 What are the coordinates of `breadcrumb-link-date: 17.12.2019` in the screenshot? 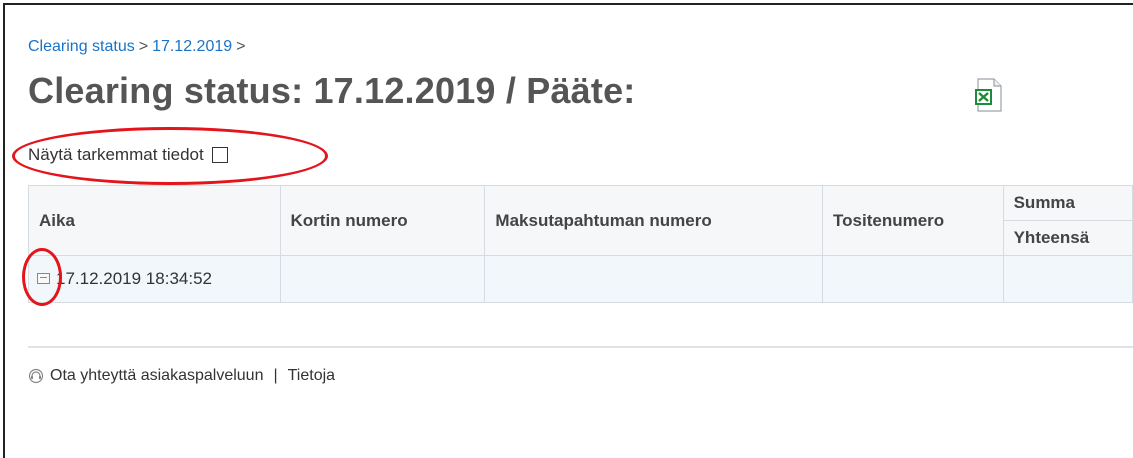 It's located at (192, 46).